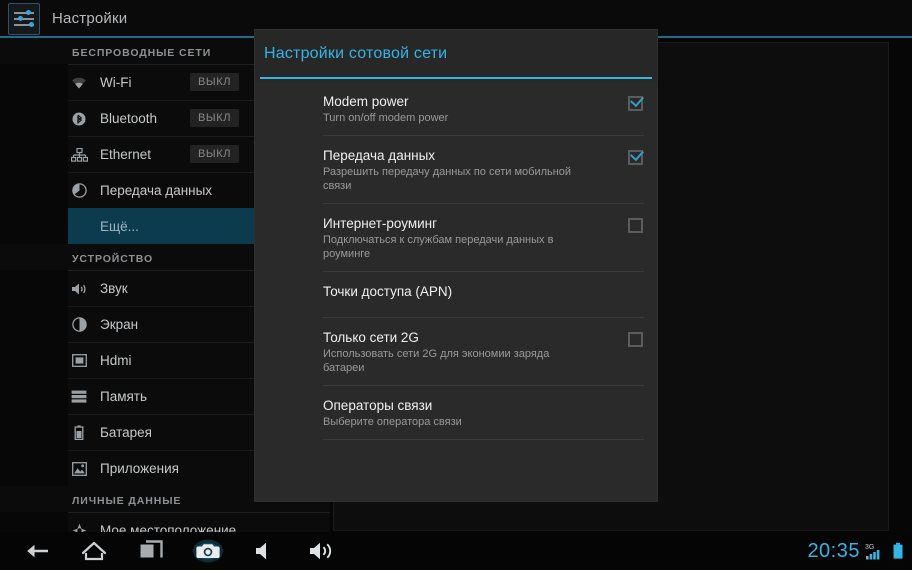 The image size is (912, 570). What do you see at coordinates (371, 337) in the screenshot?
I see `preference-title: Только сети 2G` at bounding box center [371, 337].